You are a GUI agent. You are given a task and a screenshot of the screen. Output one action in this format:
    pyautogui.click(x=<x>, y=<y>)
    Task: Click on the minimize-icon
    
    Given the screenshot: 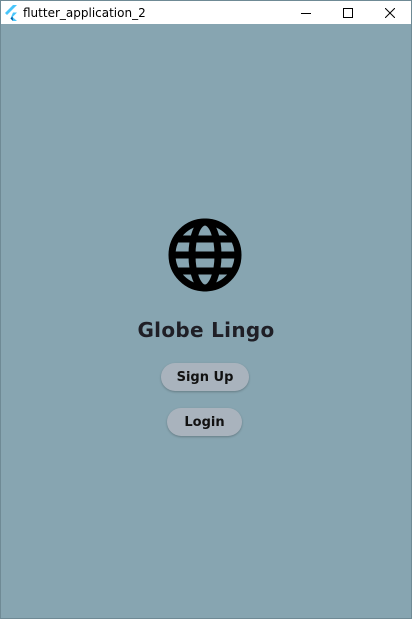 What is the action you would take?
    pyautogui.click(x=306, y=13)
    